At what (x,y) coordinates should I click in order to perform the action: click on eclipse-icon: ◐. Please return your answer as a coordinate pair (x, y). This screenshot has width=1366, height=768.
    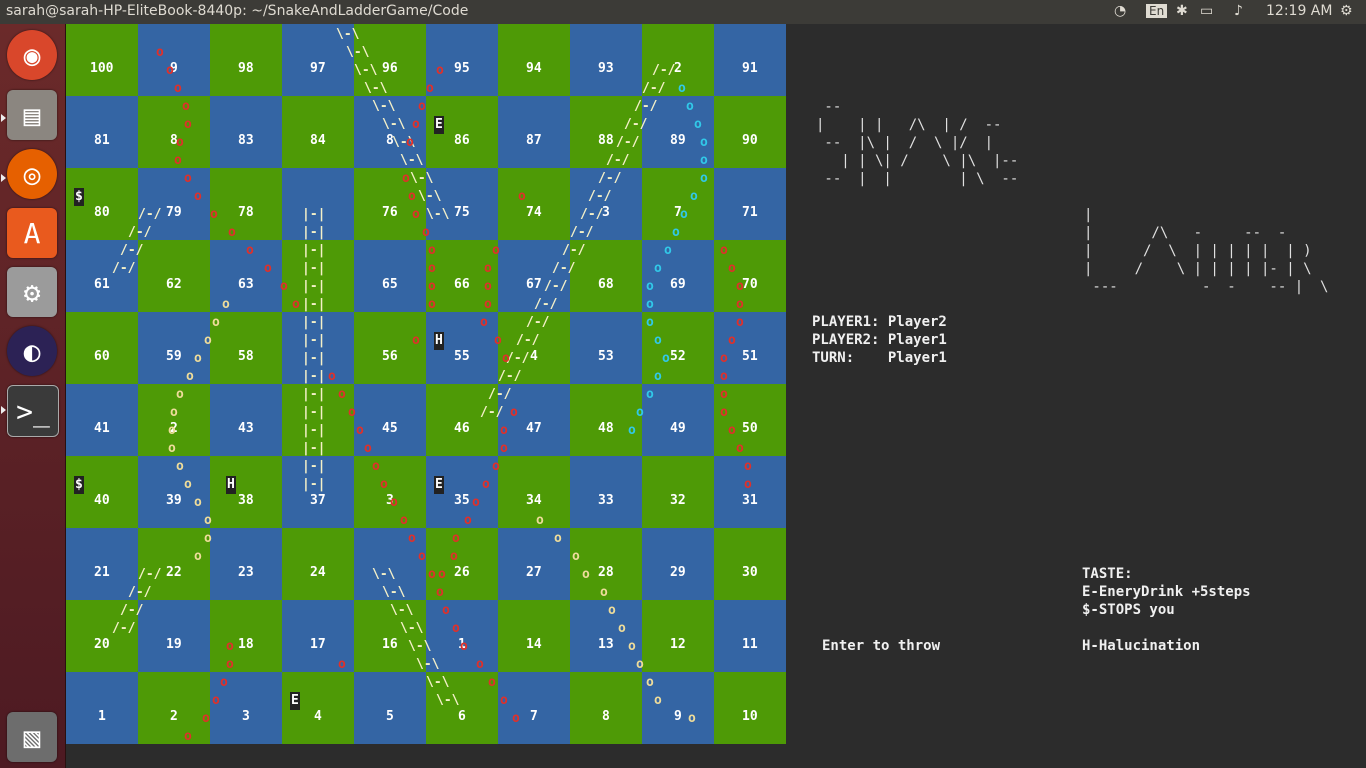
    Looking at the image, I should click on (32, 351).